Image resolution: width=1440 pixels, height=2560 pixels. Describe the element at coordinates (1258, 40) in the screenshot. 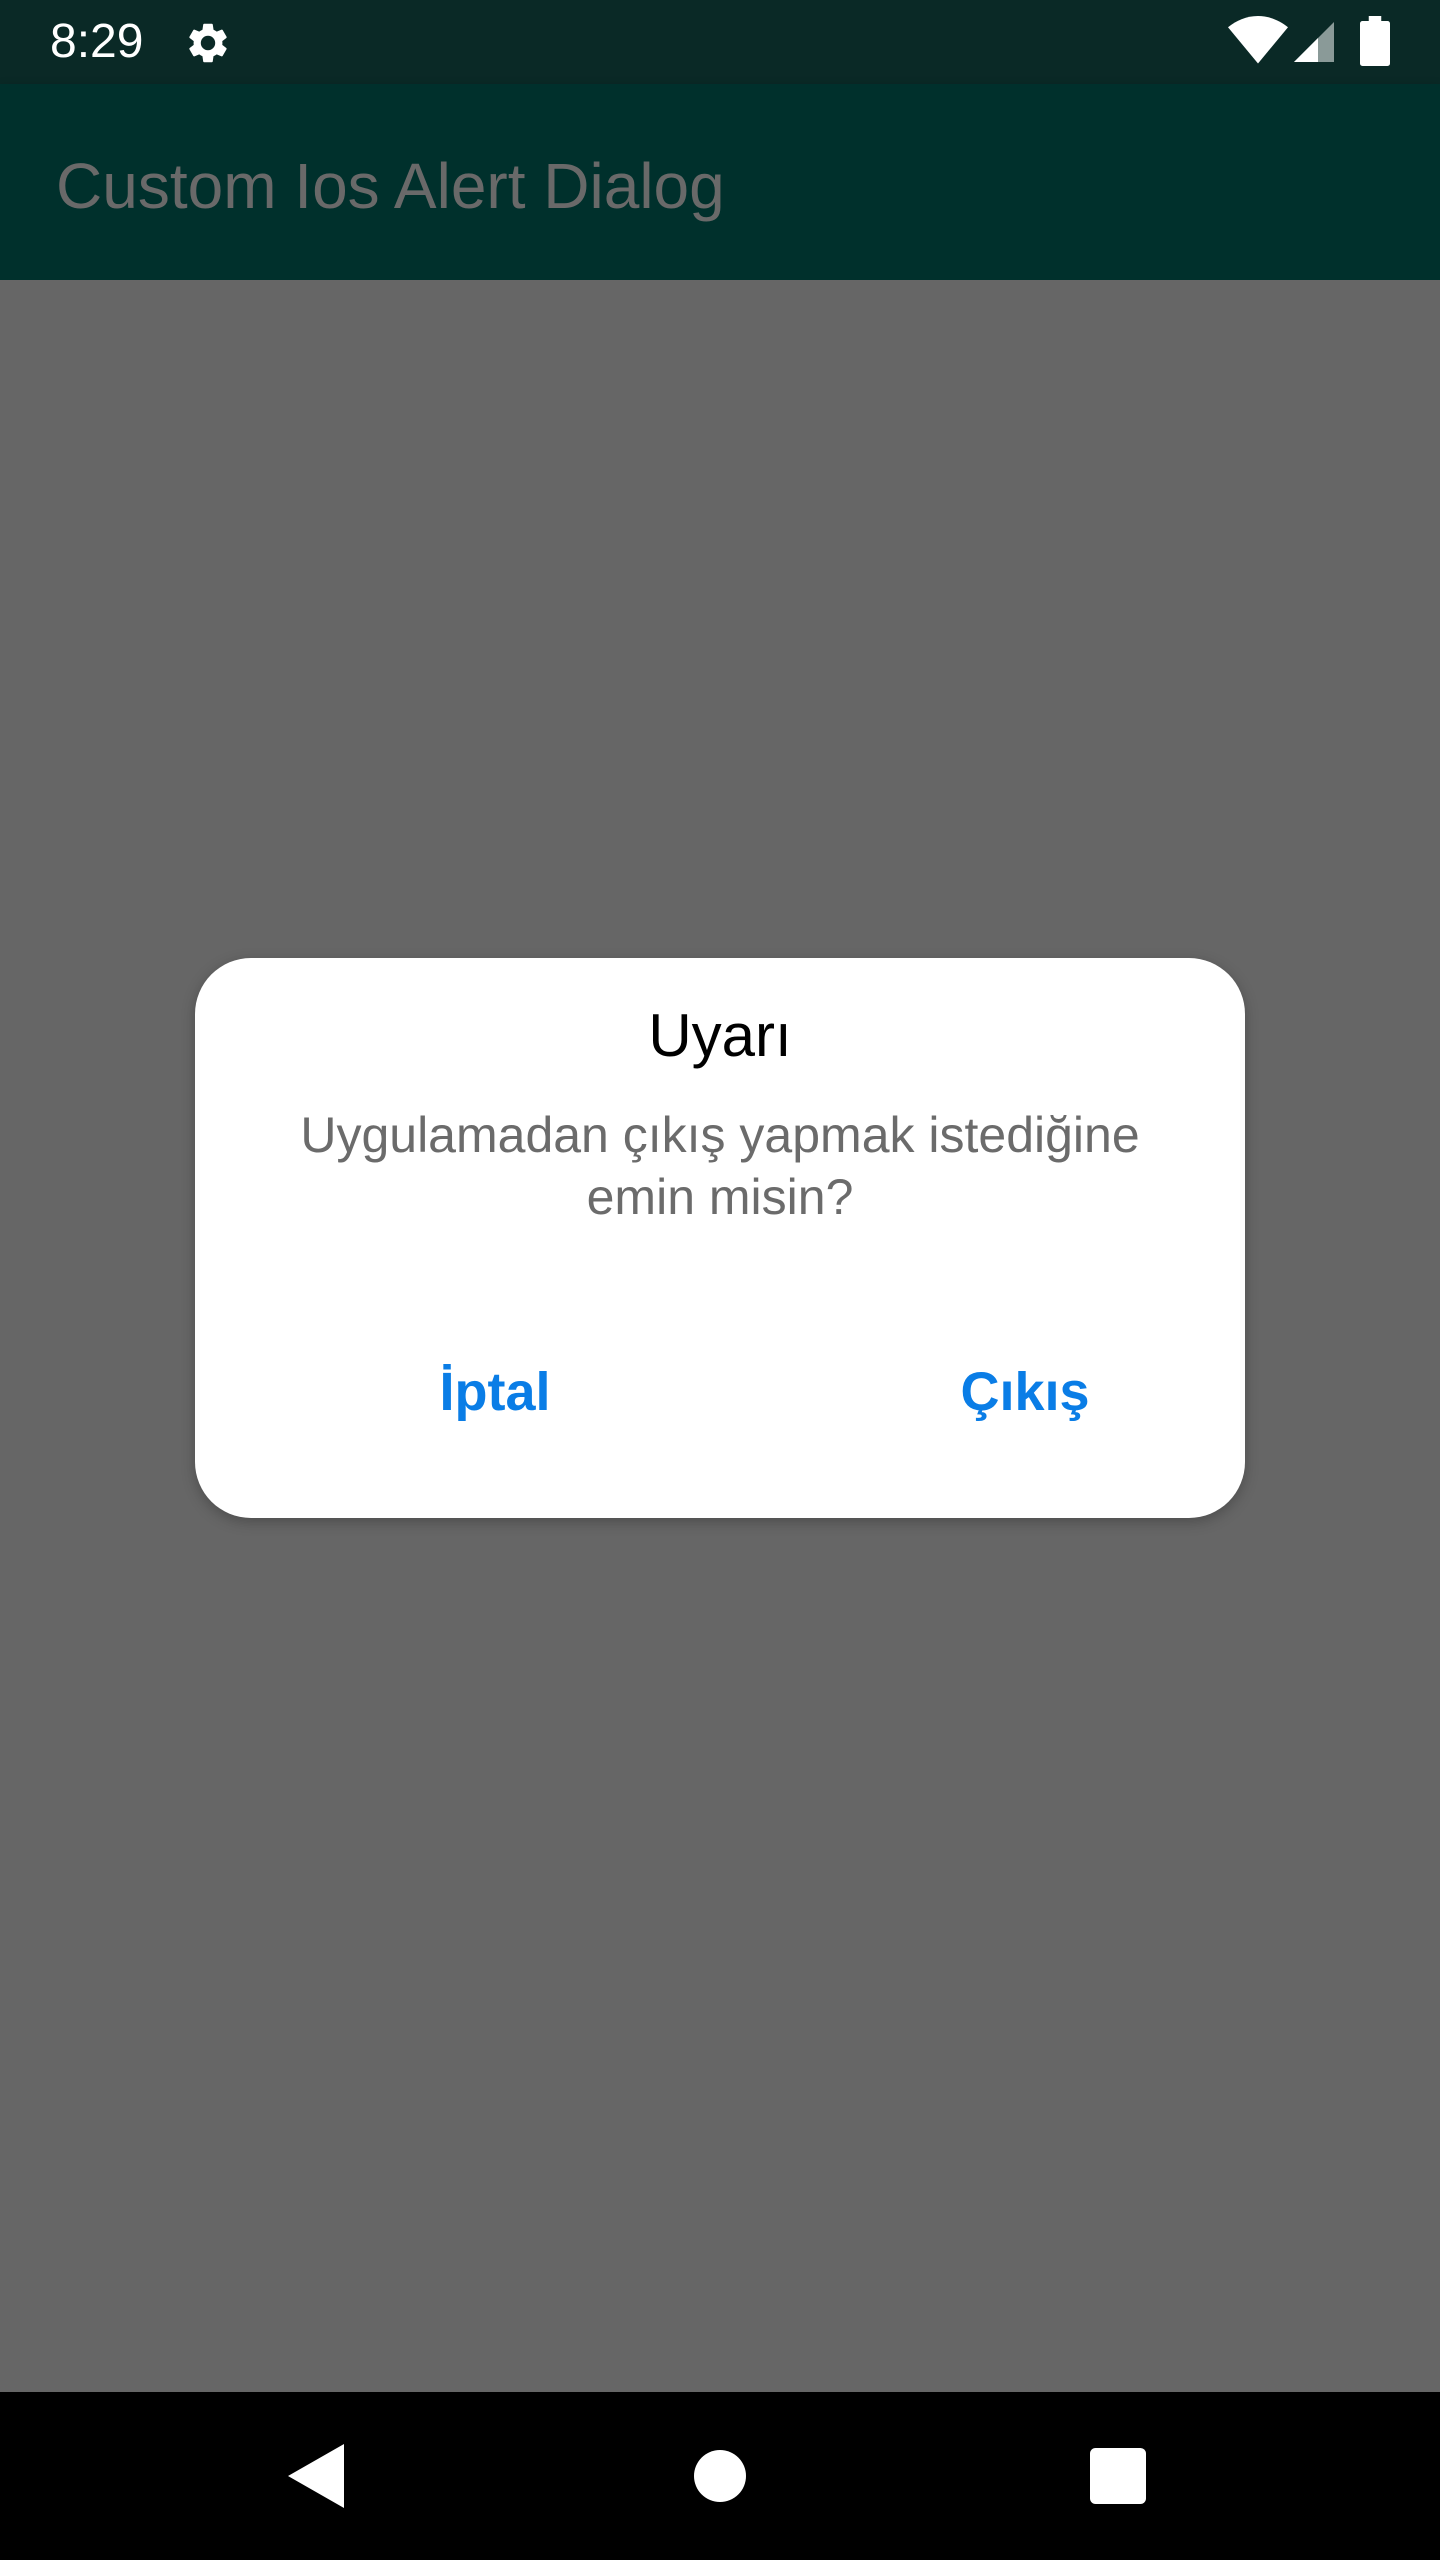

I see `wifi-icon` at that location.